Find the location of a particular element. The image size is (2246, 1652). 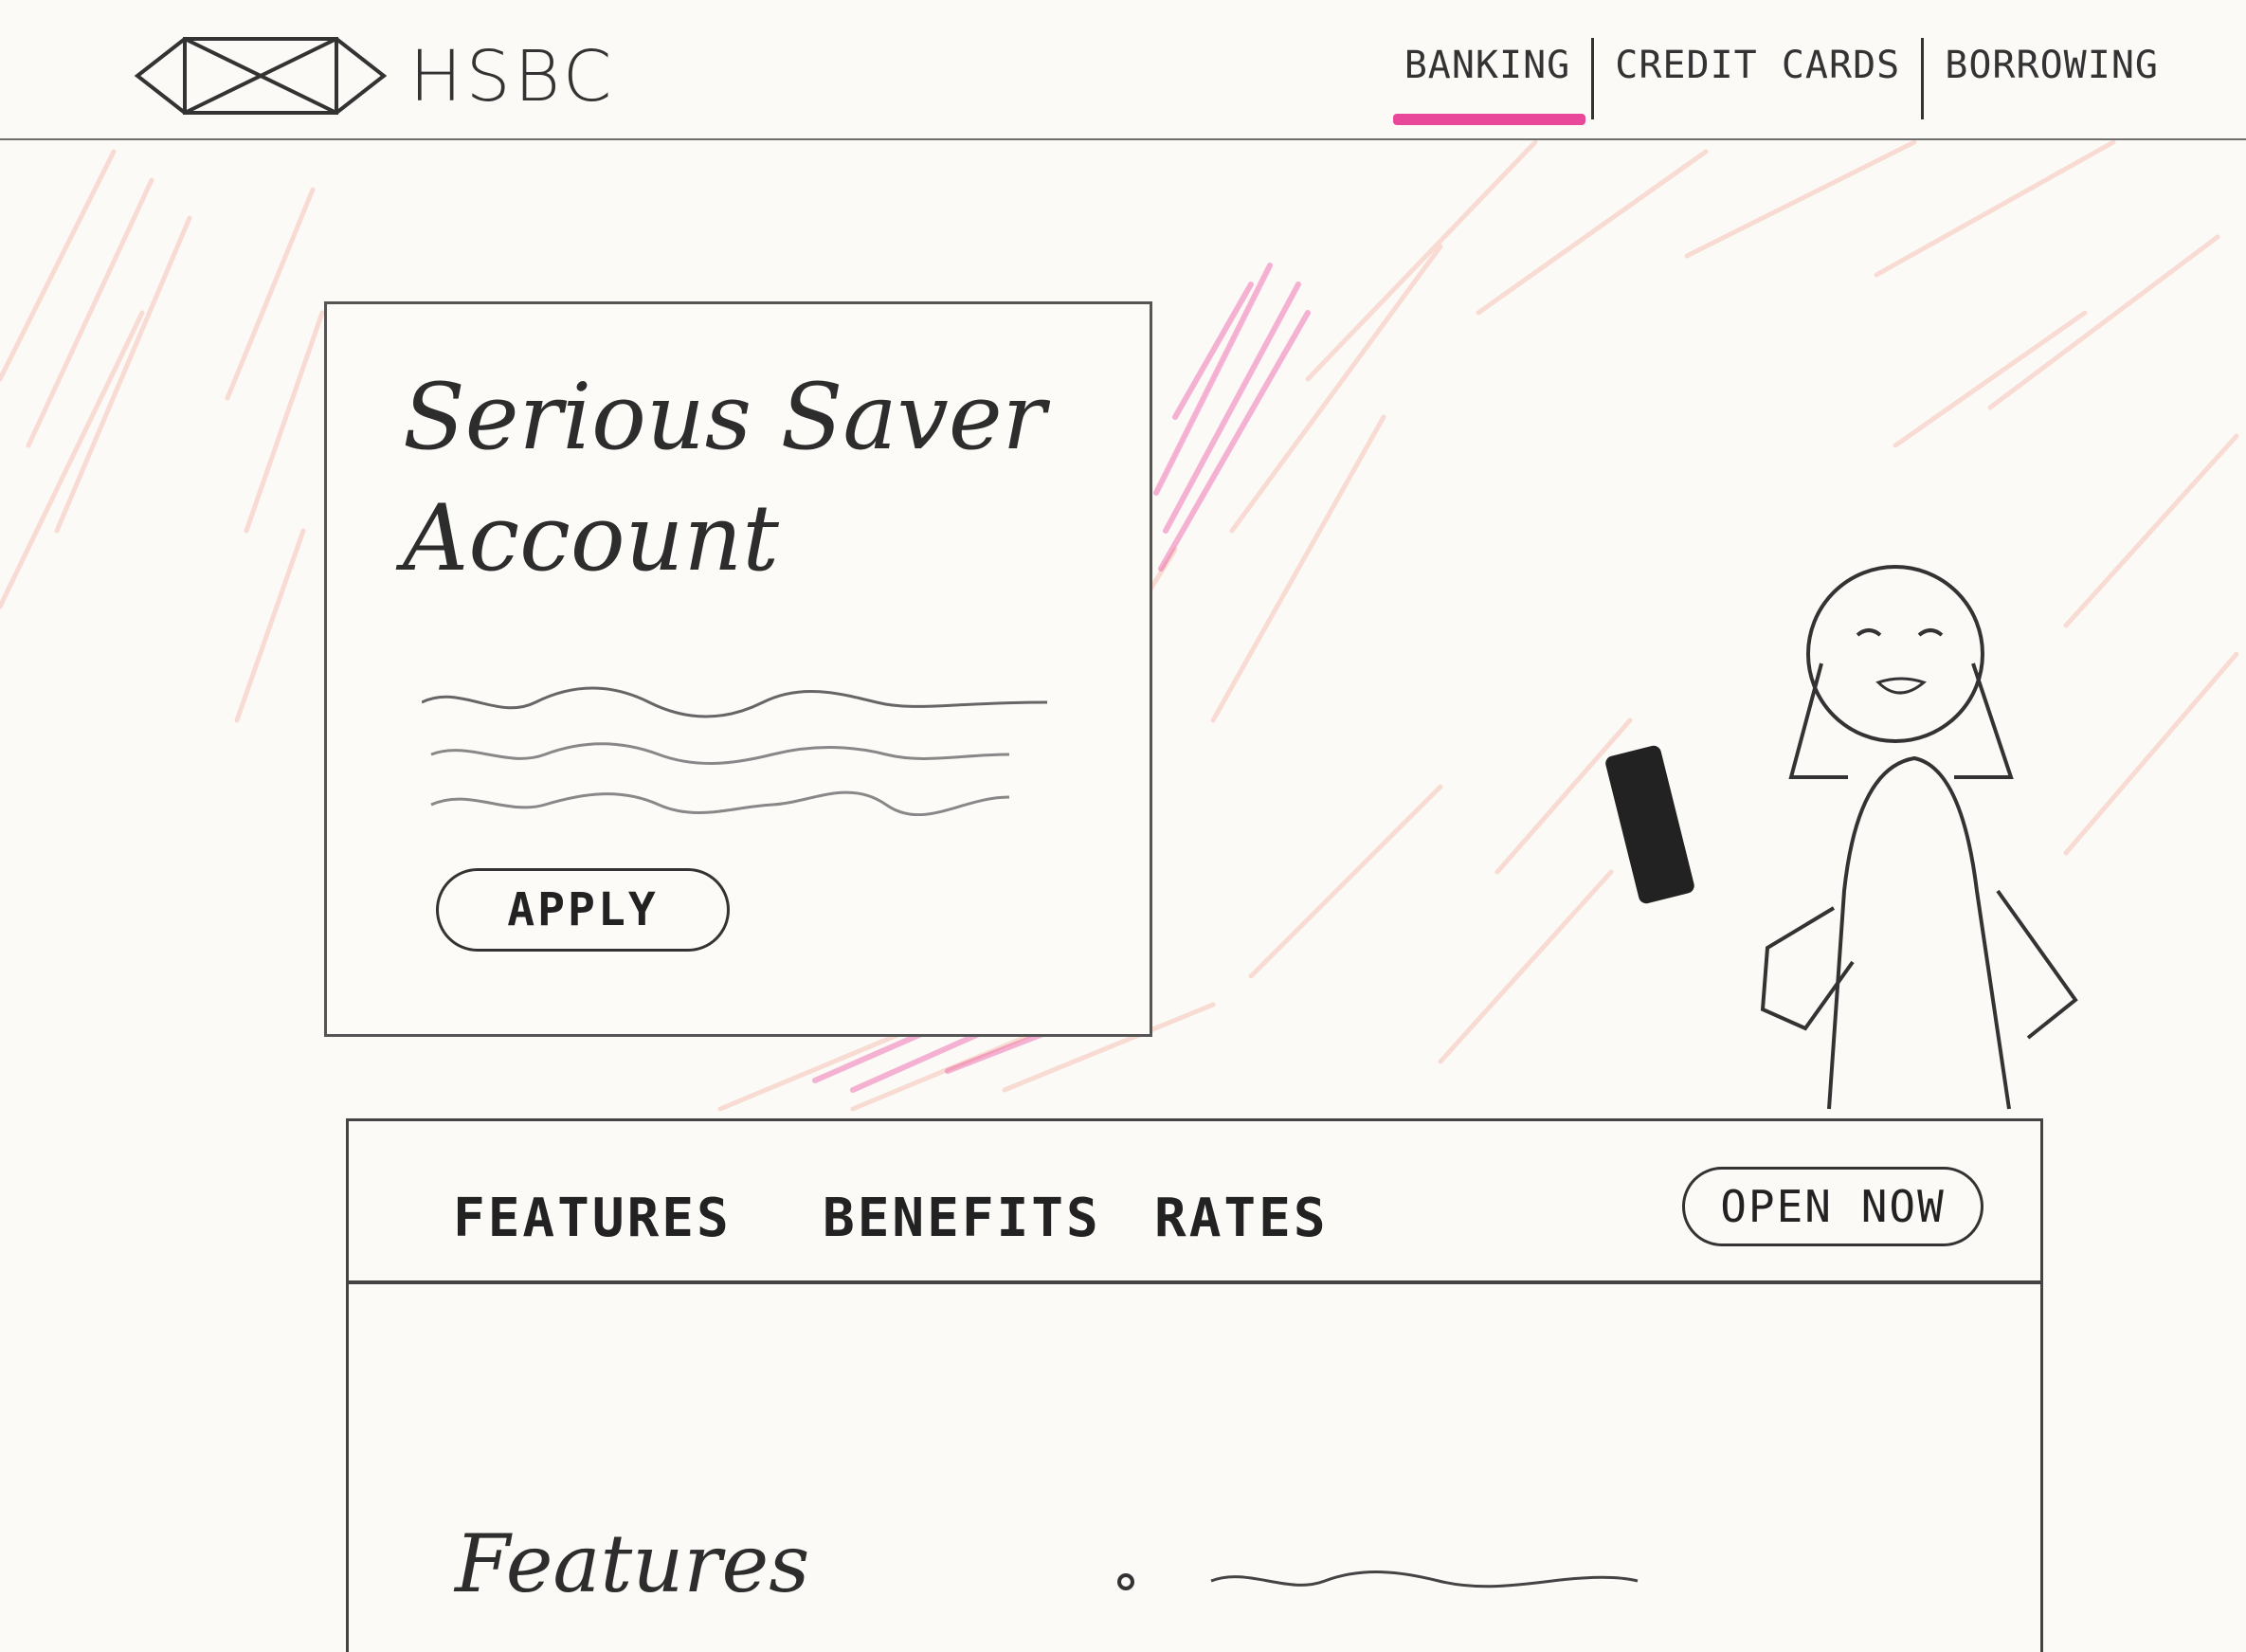

tab-benefits: BENEFITS is located at coordinates (962, 1218).